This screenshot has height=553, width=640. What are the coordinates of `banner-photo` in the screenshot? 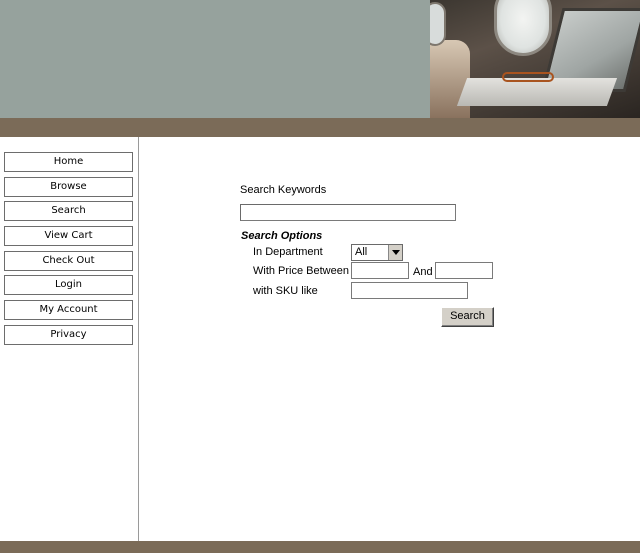 It's located at (535, 59).